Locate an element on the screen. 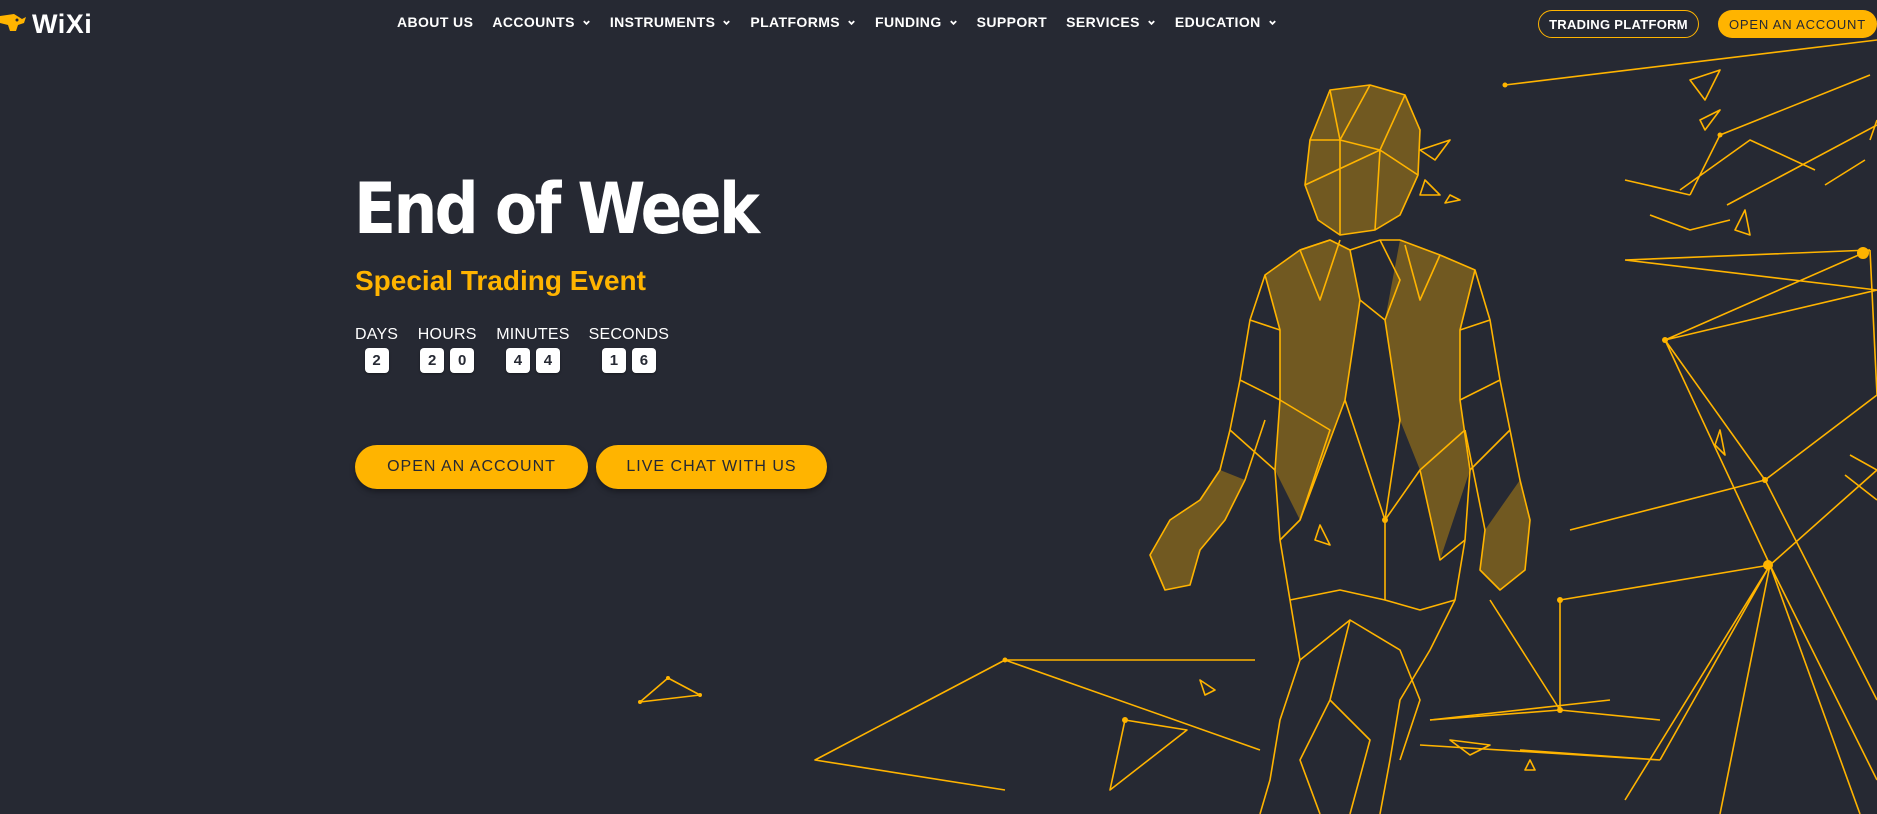 This screenshot has width=1877, height=814. trading-platform-button: TRADING PLATFORM is located at coordinates (1618, 24).